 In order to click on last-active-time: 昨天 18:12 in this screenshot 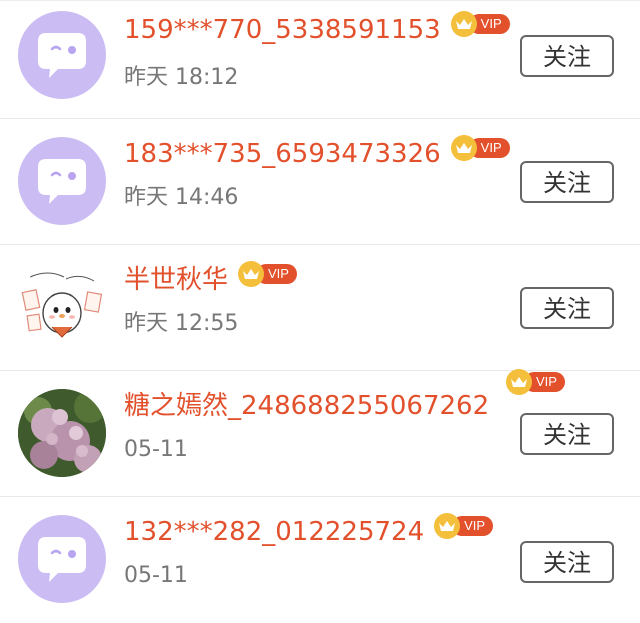, I will do `click(181, 77)`.